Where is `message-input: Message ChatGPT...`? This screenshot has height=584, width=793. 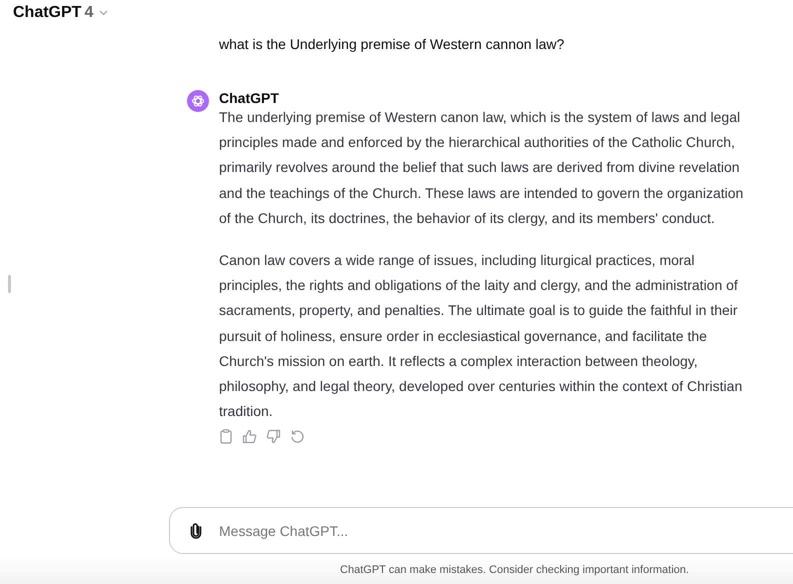
message-input: Message ChatGPT... is located at coordinates (481, 530).